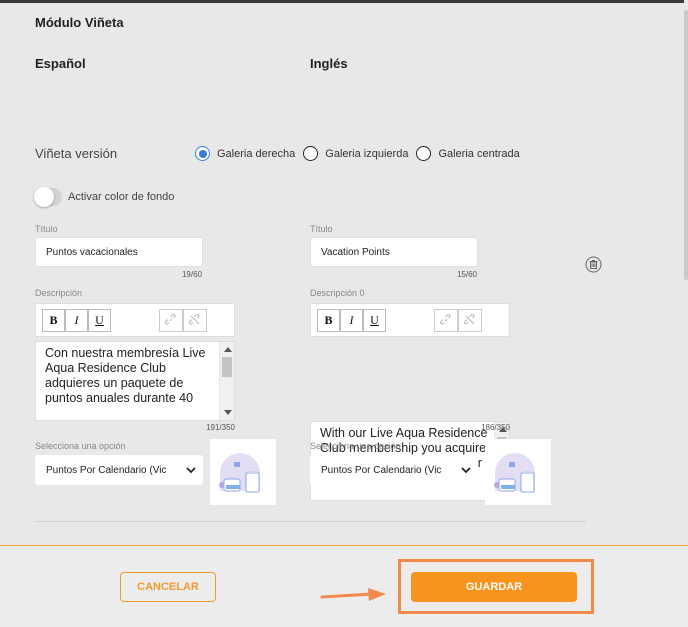 The width and height of the screenshot is (688, 627). What do you see at coordinates (226, 381) in the screenshot?
I see `es-editor-scrollbar` at bounding box center [226, 381].